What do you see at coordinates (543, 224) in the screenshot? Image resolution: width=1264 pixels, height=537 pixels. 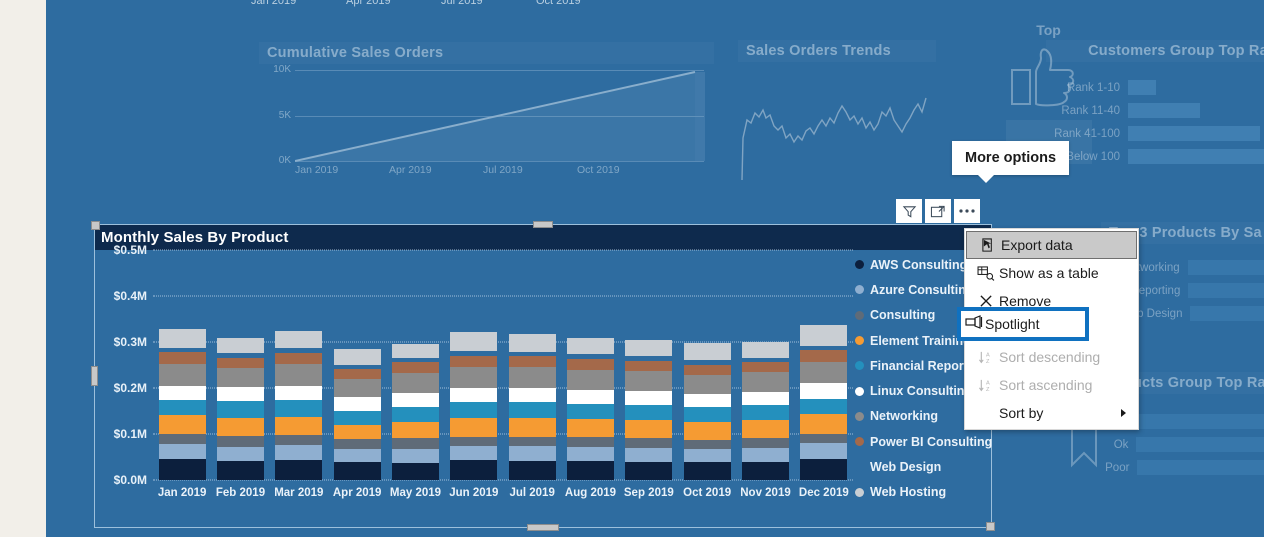 I see `resize-handle-top-middle` at bounding box center [543, 224].